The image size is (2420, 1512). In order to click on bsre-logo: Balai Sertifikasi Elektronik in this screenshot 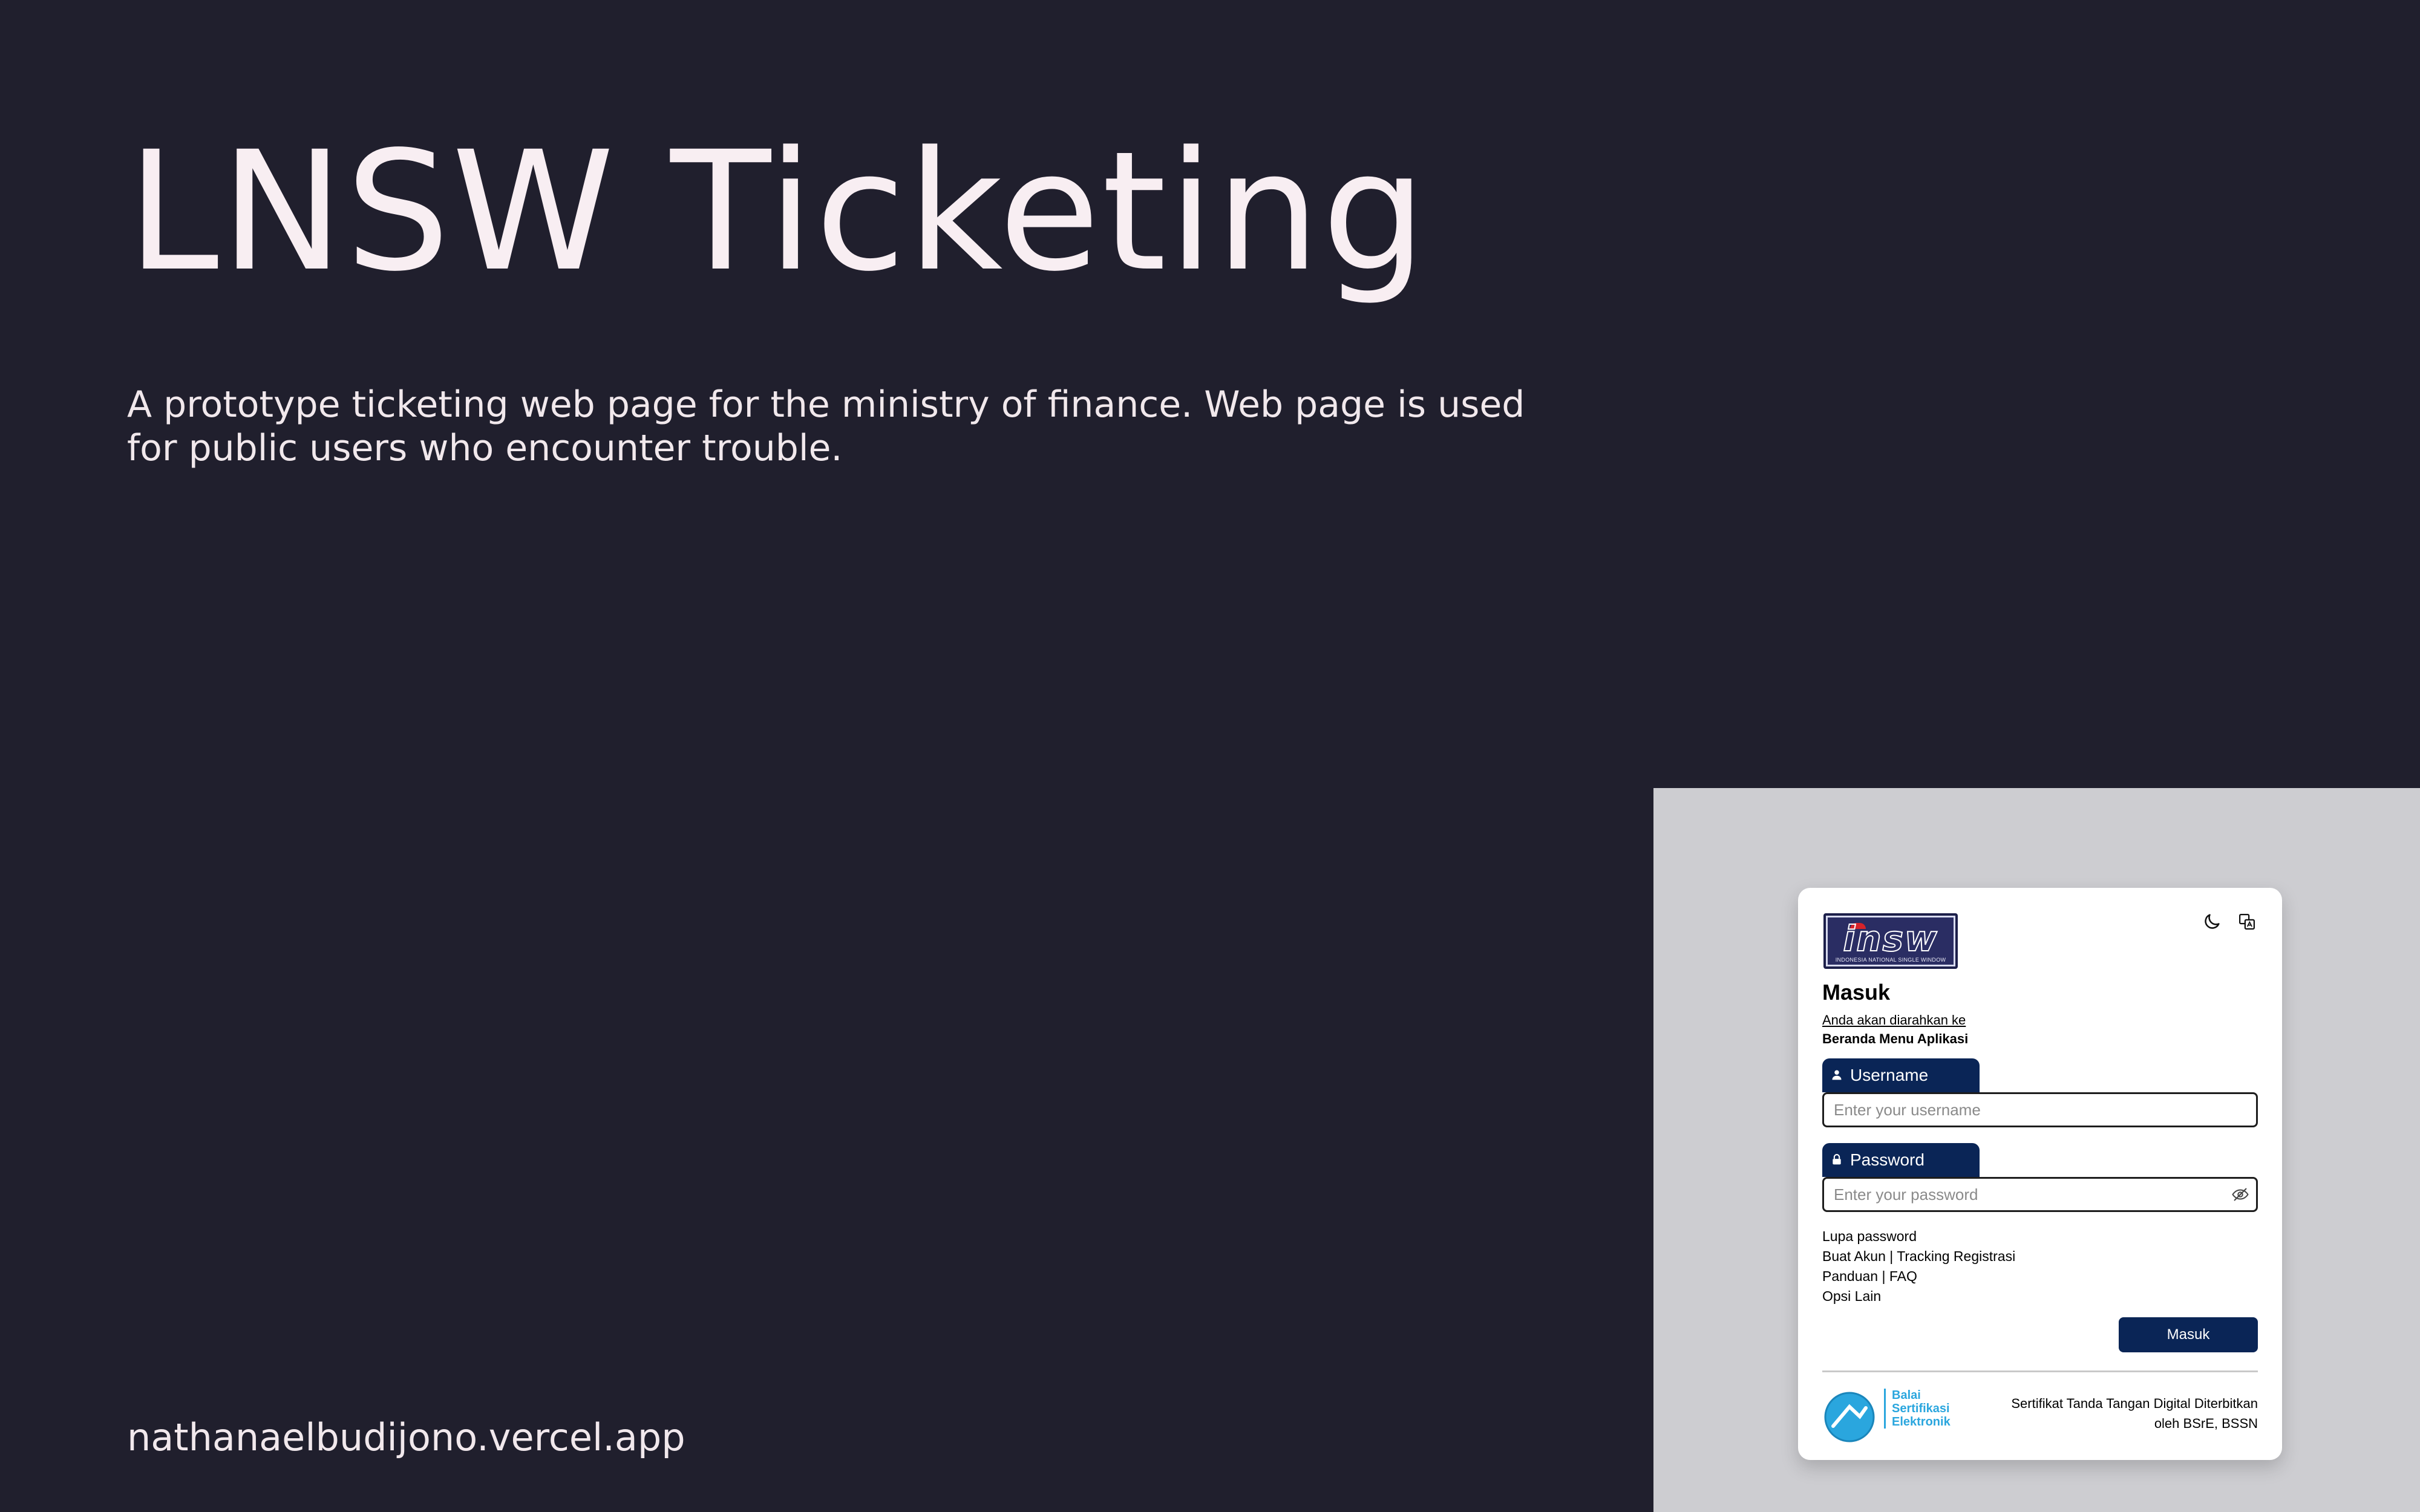, I will do `click(1891, 1413)`.